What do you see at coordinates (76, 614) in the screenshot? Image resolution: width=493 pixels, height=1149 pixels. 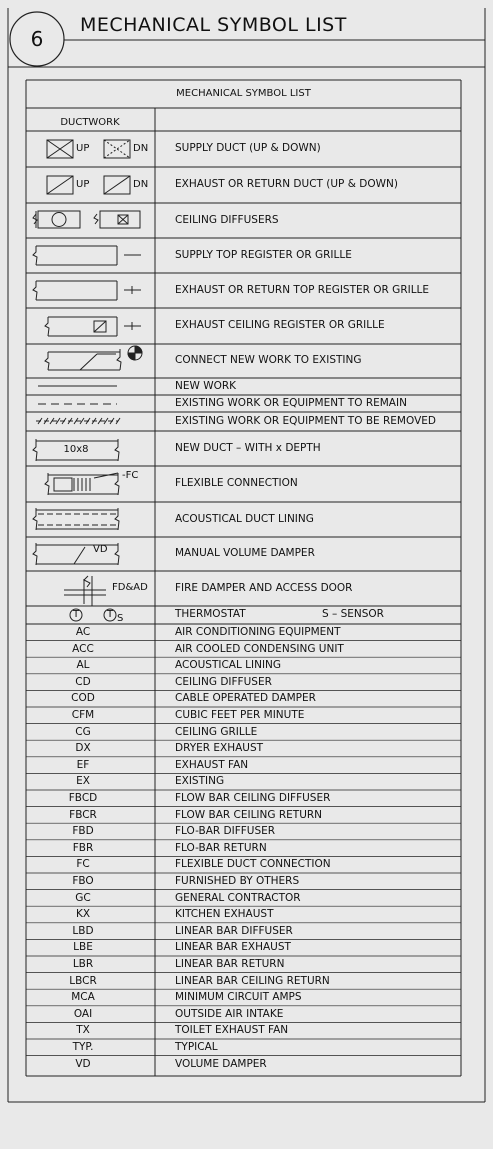 I see `thermostat-letter: T` at bounding box center [76, 614].